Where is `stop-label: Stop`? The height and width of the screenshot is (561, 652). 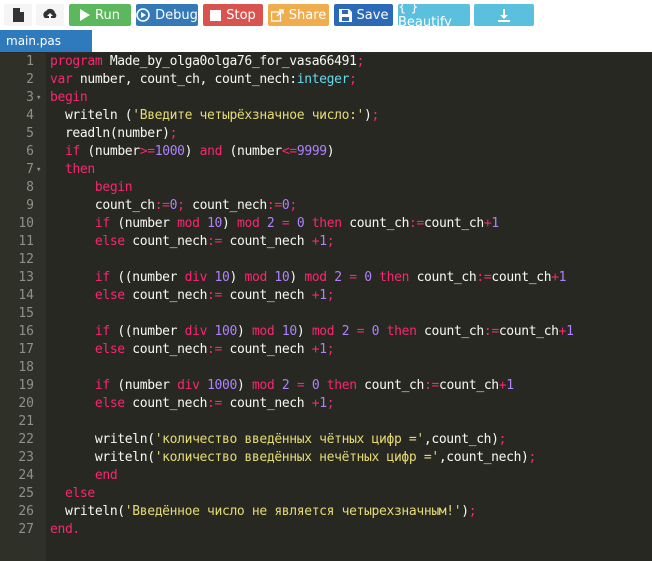 stop-label: Stop is located at coordinates (241, 15).